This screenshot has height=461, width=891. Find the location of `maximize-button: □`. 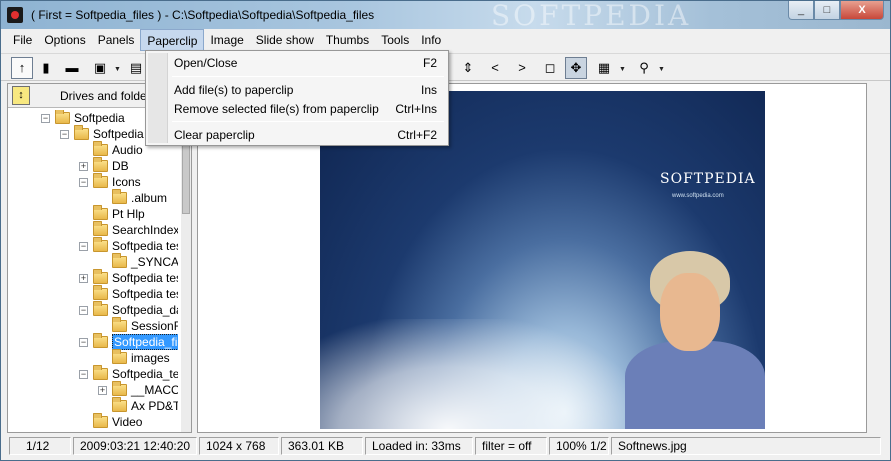

maximize-button: □ is located at coordinates (827, 10).